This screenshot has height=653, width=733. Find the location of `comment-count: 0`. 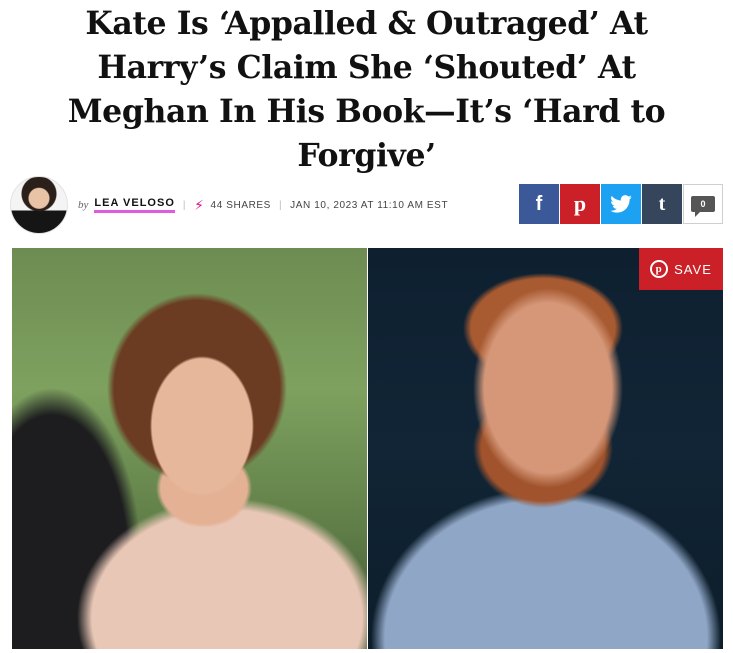

comment-count: 0 is located at coordinates (703, 204).